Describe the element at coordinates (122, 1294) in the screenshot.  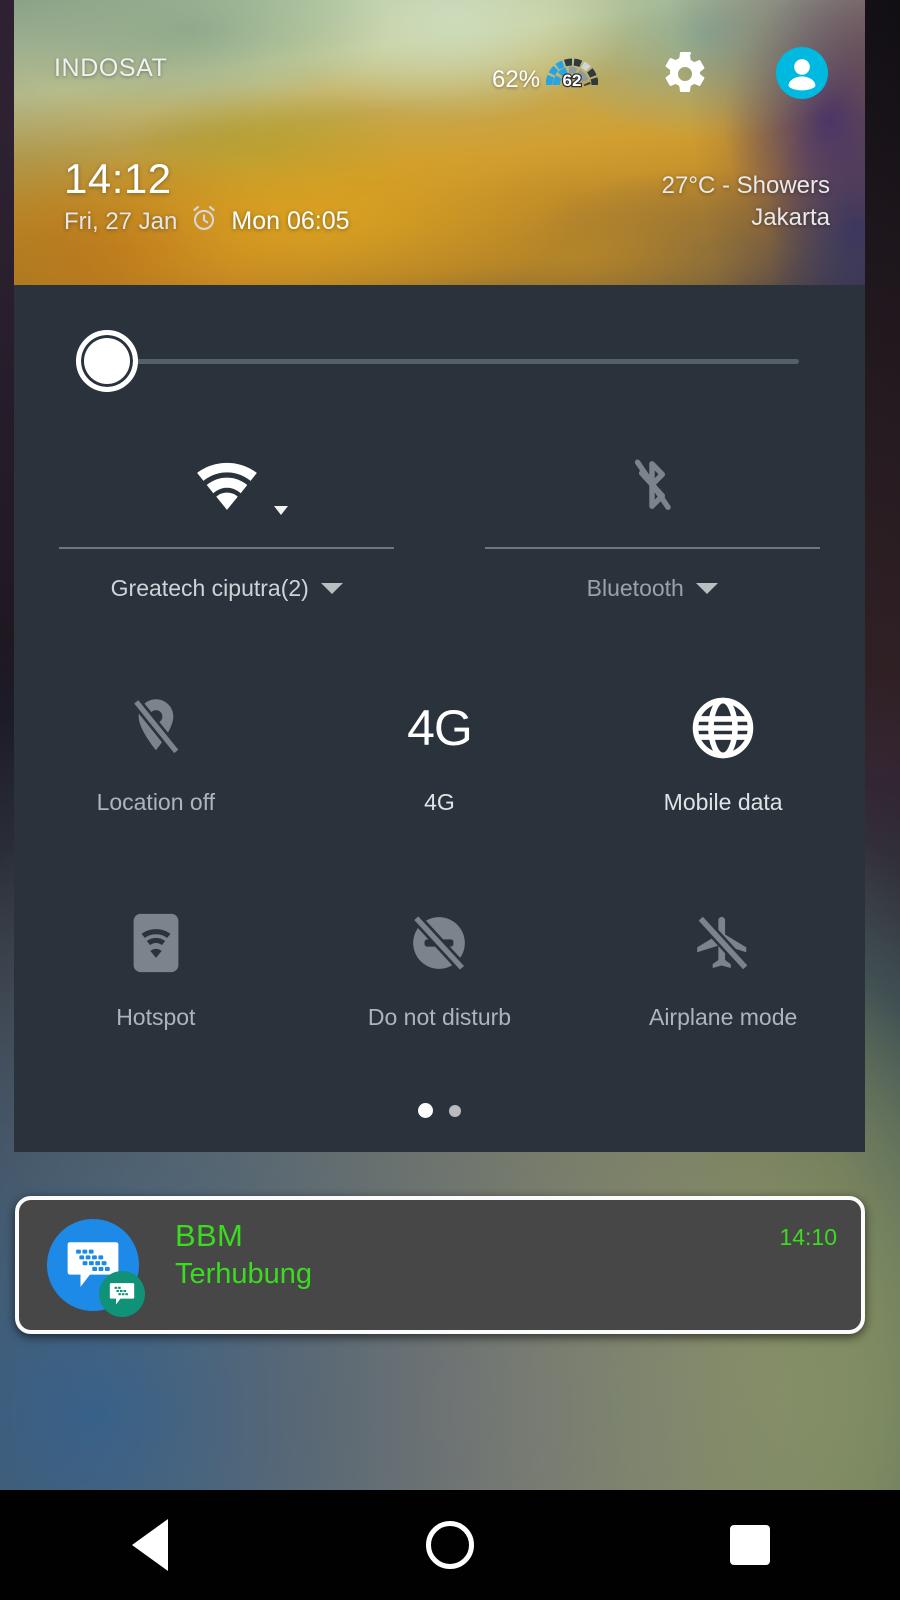
I see `bbm-badge-icon` at that location.